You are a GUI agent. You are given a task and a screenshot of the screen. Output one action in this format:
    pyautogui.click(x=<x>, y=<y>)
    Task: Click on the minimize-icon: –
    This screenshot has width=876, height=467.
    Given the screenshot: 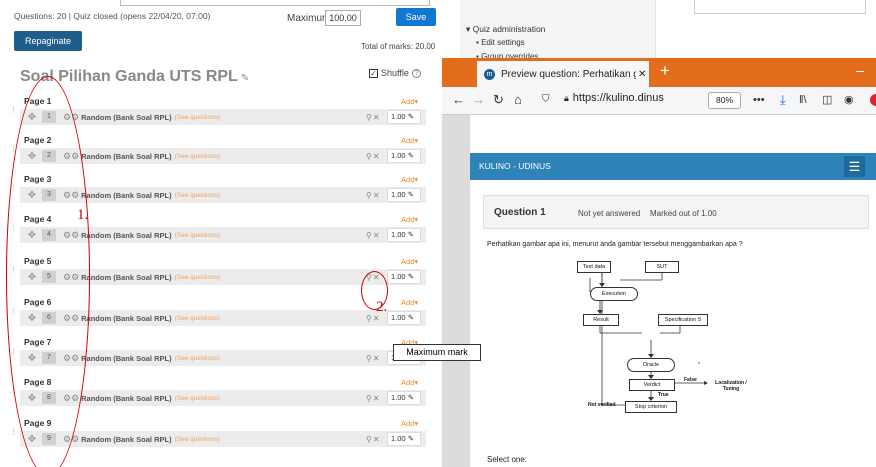 What is the action you would take?
    pyautogui.click(x=860, y=70)
    